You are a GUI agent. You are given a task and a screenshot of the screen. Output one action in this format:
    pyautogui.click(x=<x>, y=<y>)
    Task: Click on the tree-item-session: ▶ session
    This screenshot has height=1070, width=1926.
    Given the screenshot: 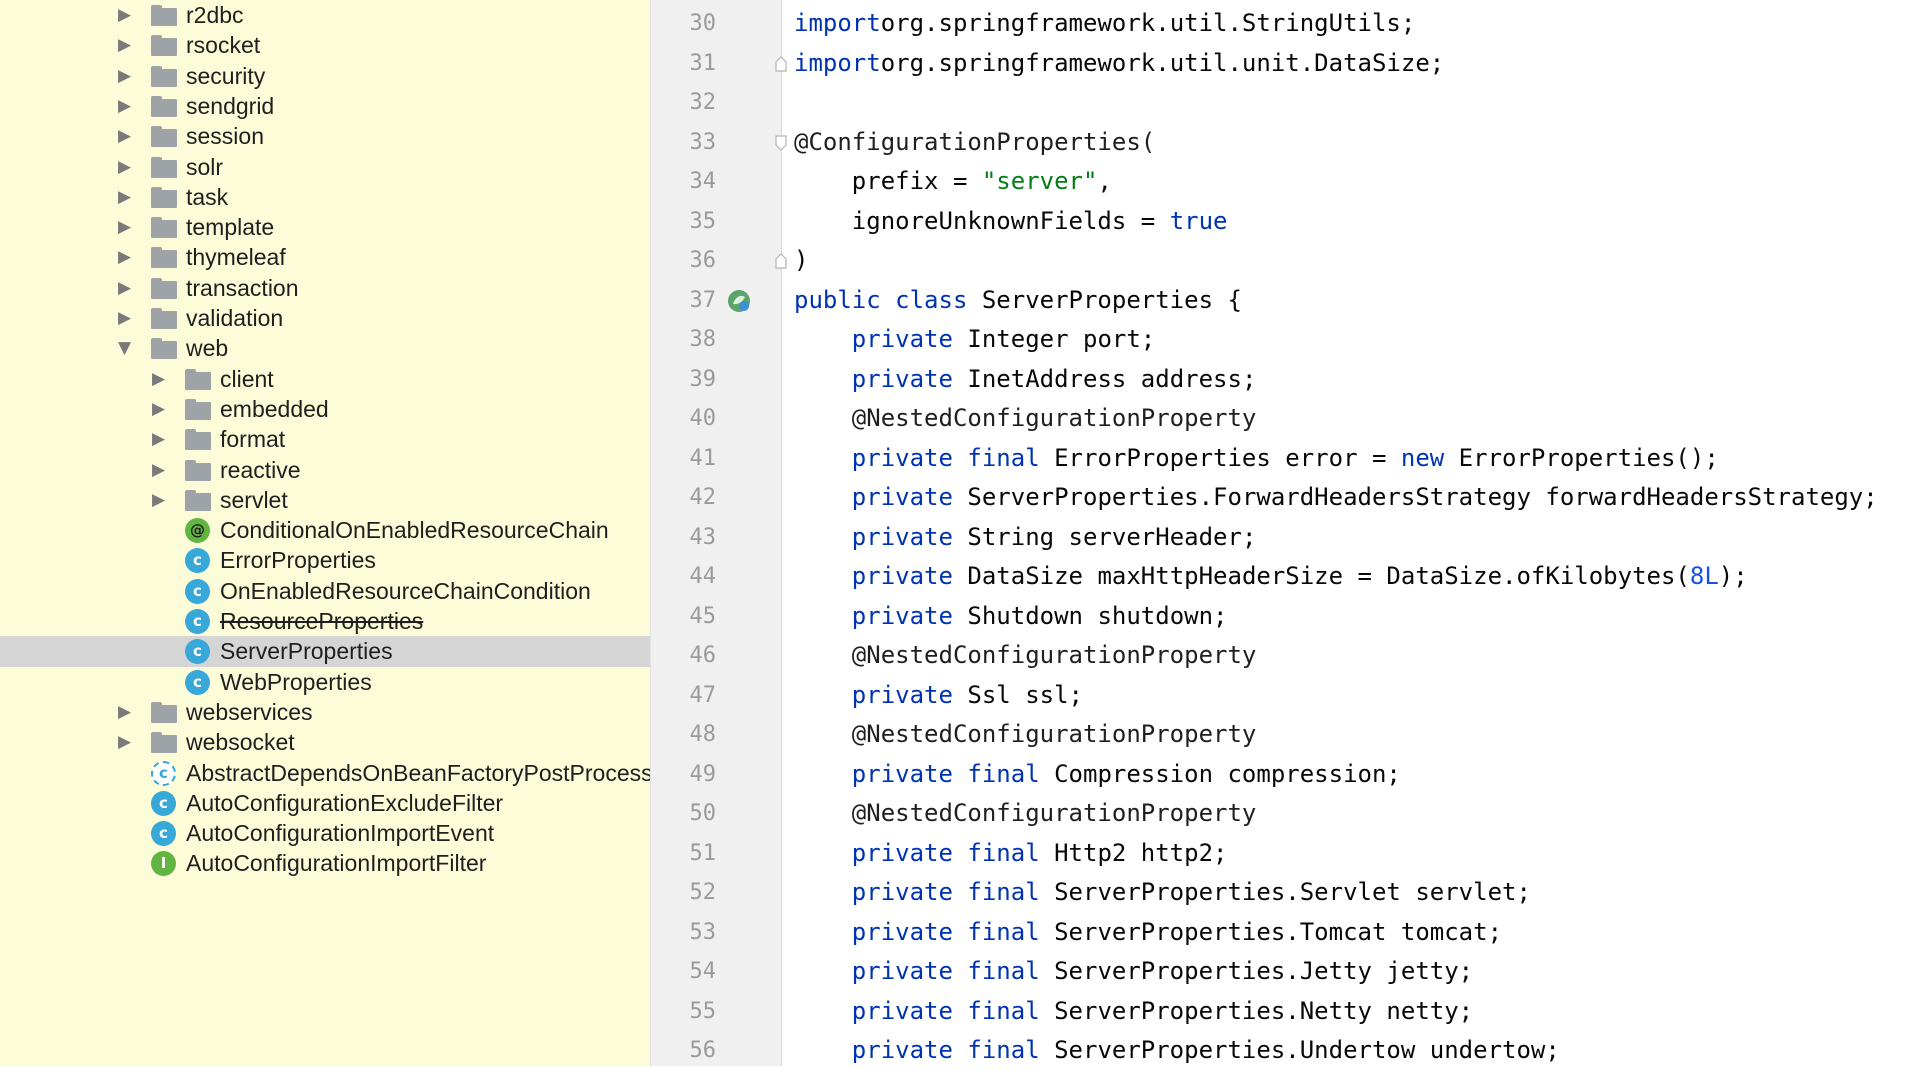 What is the action you would take?
    pyautogui.click(x=325, y=136)
    